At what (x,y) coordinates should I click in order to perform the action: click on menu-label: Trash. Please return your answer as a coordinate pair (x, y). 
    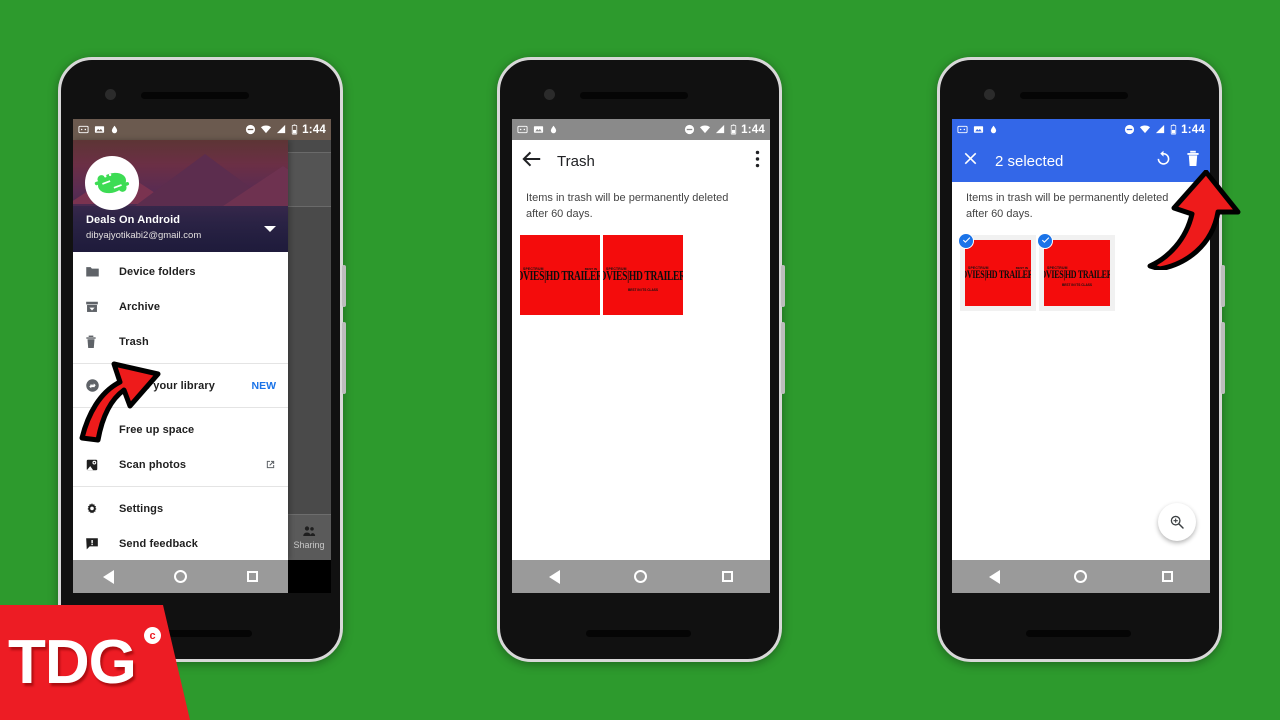
    Looking at the image, I should click on (134, 341).